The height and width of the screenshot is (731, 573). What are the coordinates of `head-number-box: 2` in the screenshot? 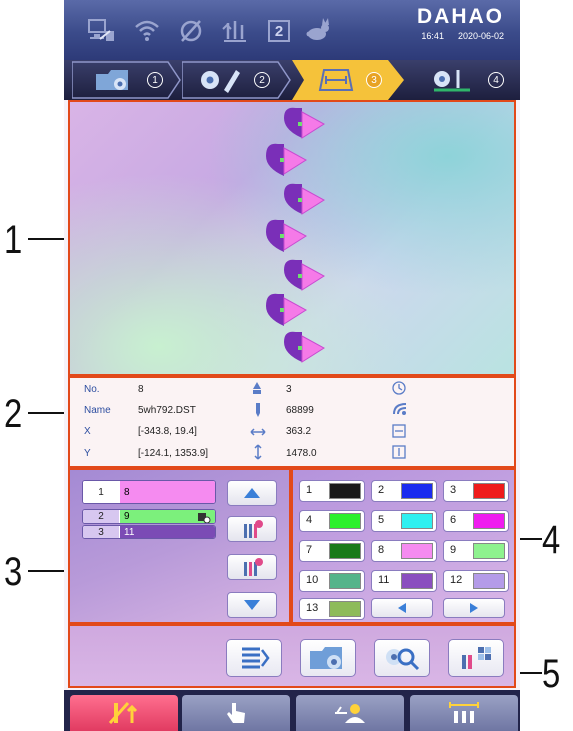 It's located at (279, 31).